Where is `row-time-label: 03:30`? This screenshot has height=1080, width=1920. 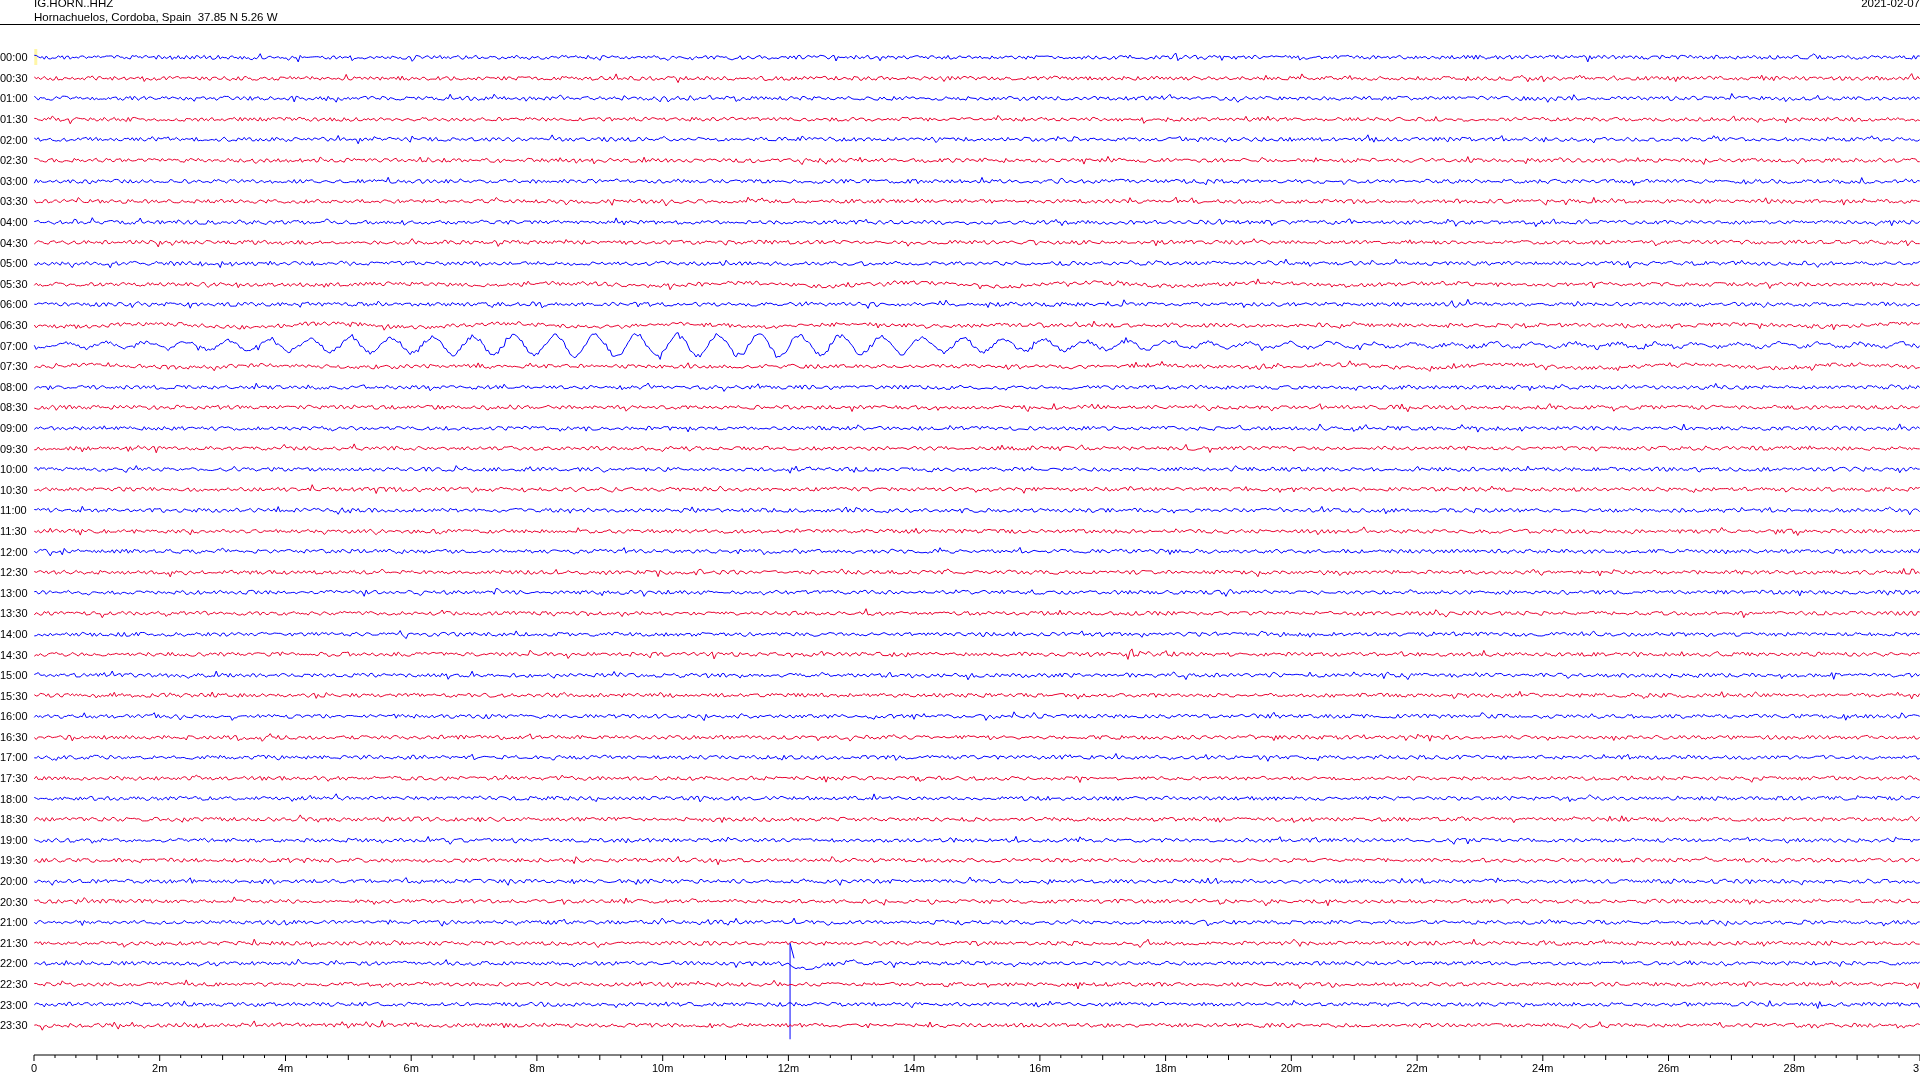
row-time-label: 03:30 is located at coordinates (14, 201).